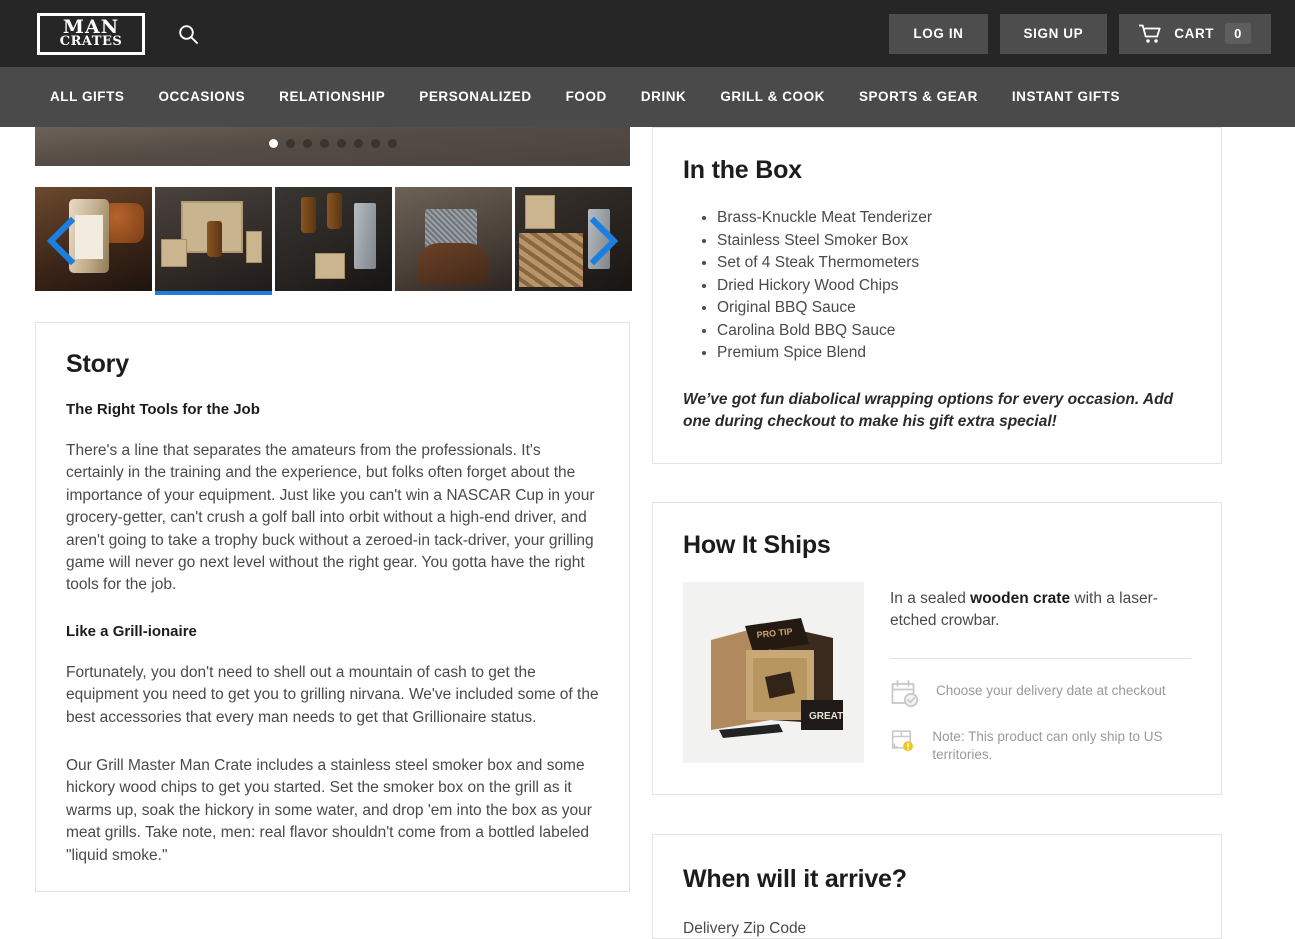 The image size is (1295, 939). What do you see at coordinates (453, 239) in the screenshot?
I see `thumbnail-hand-with-tenderizer` at bounding box center [453, 239].